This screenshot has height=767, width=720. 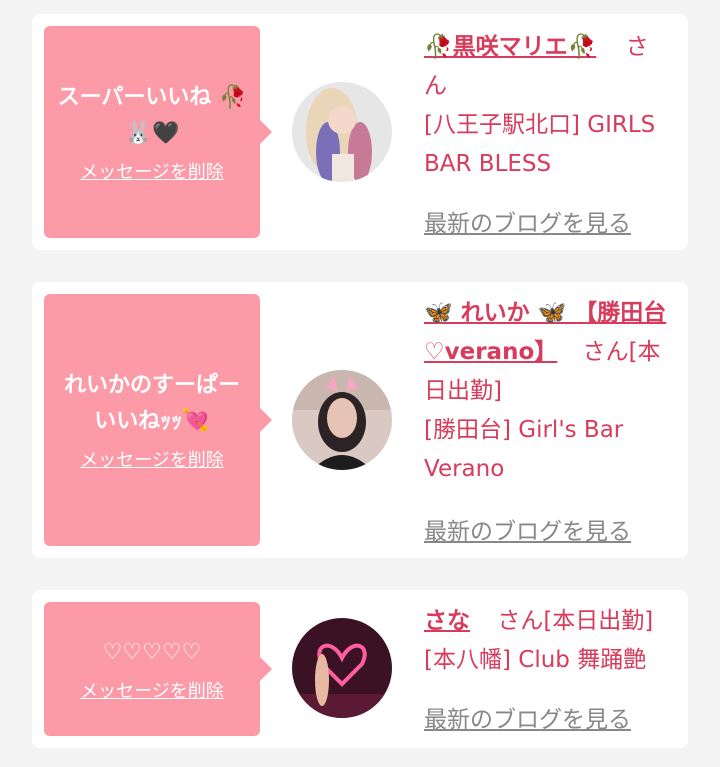 I want to click on shop-name: [勝田台] Girl's Bar, so click(x=524, y=430).